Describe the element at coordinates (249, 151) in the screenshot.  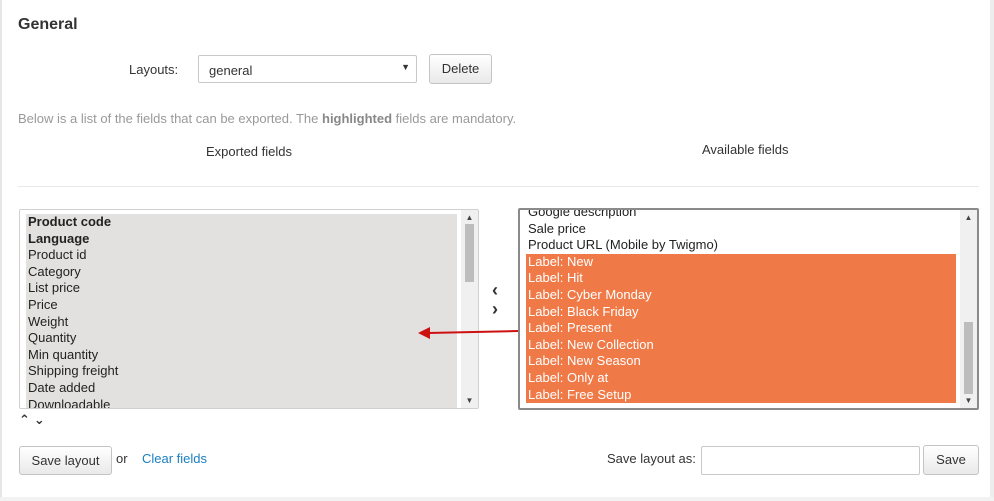
I see `exported-fields-title: Exported fields` at that location.